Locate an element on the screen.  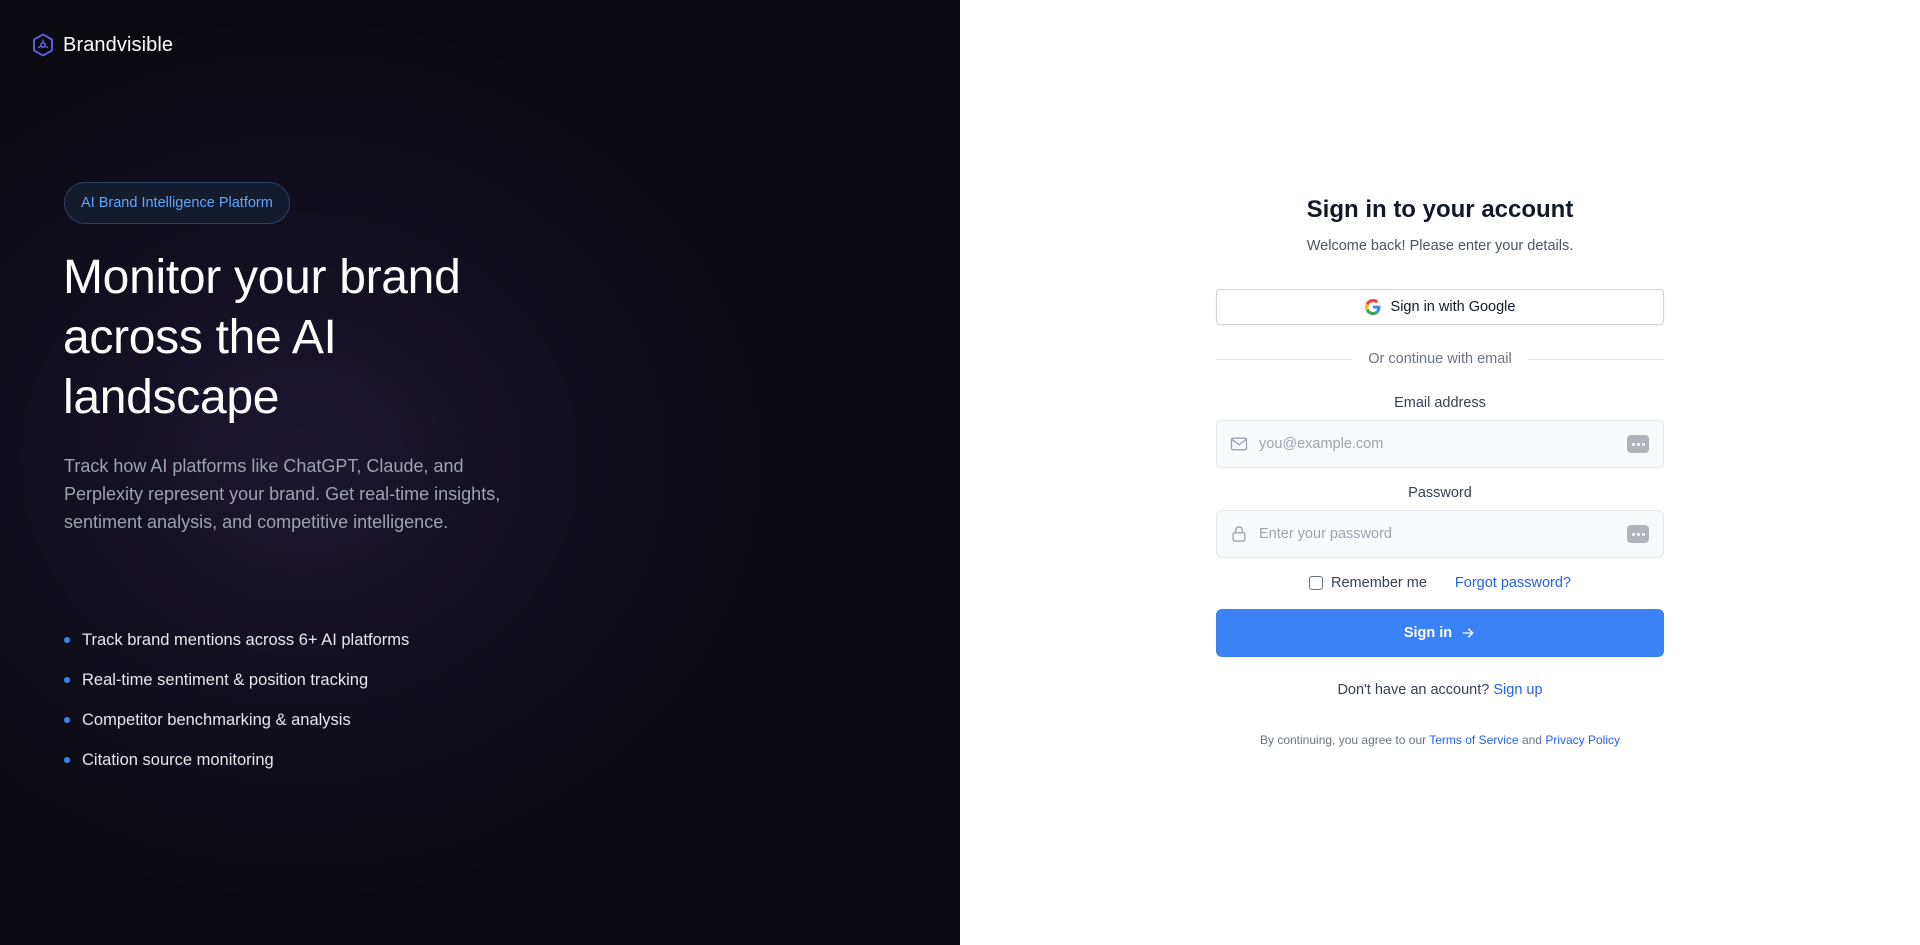
email-field is located at coordinates (1440, 444).